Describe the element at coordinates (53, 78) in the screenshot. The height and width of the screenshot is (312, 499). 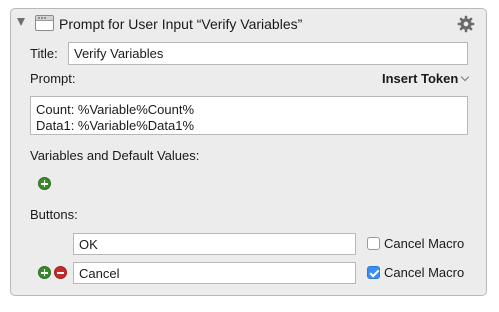
I see `prompt-label: Prompt:` at that location.